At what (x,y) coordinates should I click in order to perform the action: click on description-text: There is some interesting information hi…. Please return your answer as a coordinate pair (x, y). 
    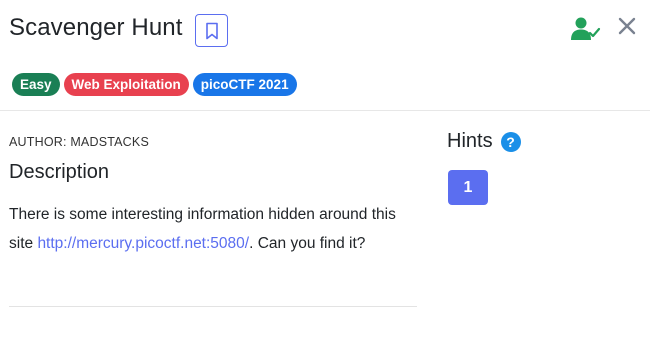
    Looking at the image, I should click on (214, 229).